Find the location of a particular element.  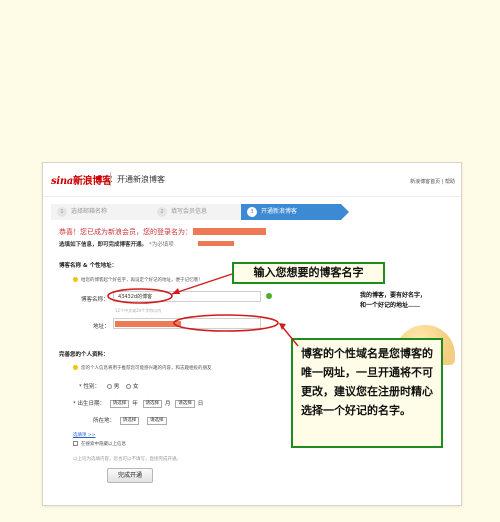

step-number: 3 is located at coordinates (252, 212).